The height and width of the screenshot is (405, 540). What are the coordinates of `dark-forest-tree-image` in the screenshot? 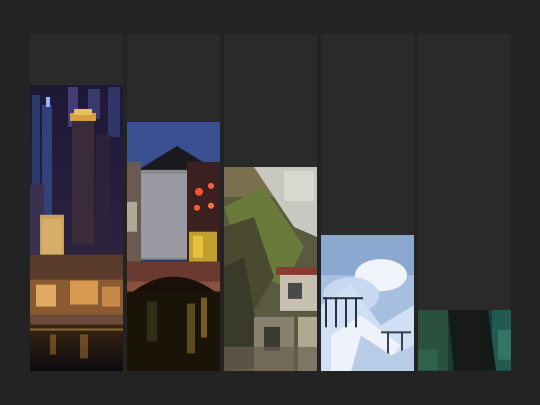 It's located at (464, 340).